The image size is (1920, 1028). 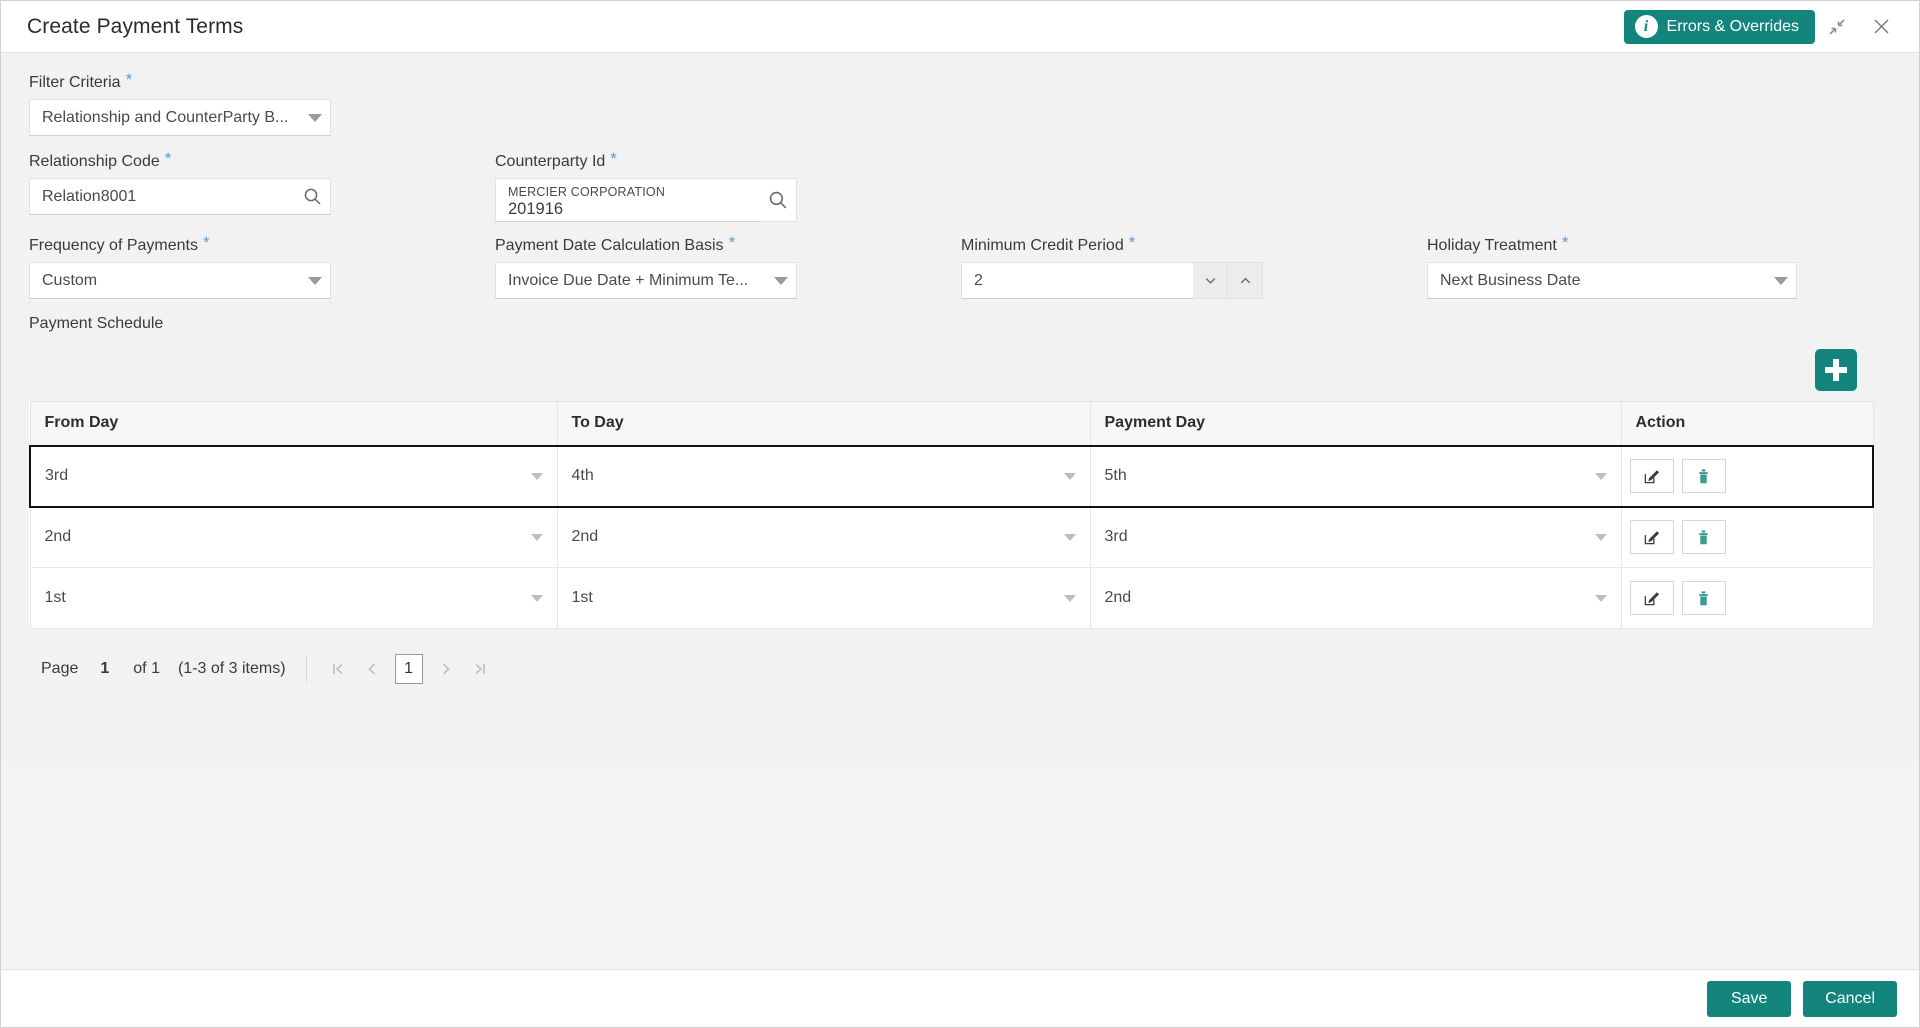 What do you see at coordinates (1747, 476) in the screenshot?
I see `cell-action` at bounding box center [1747, 476].